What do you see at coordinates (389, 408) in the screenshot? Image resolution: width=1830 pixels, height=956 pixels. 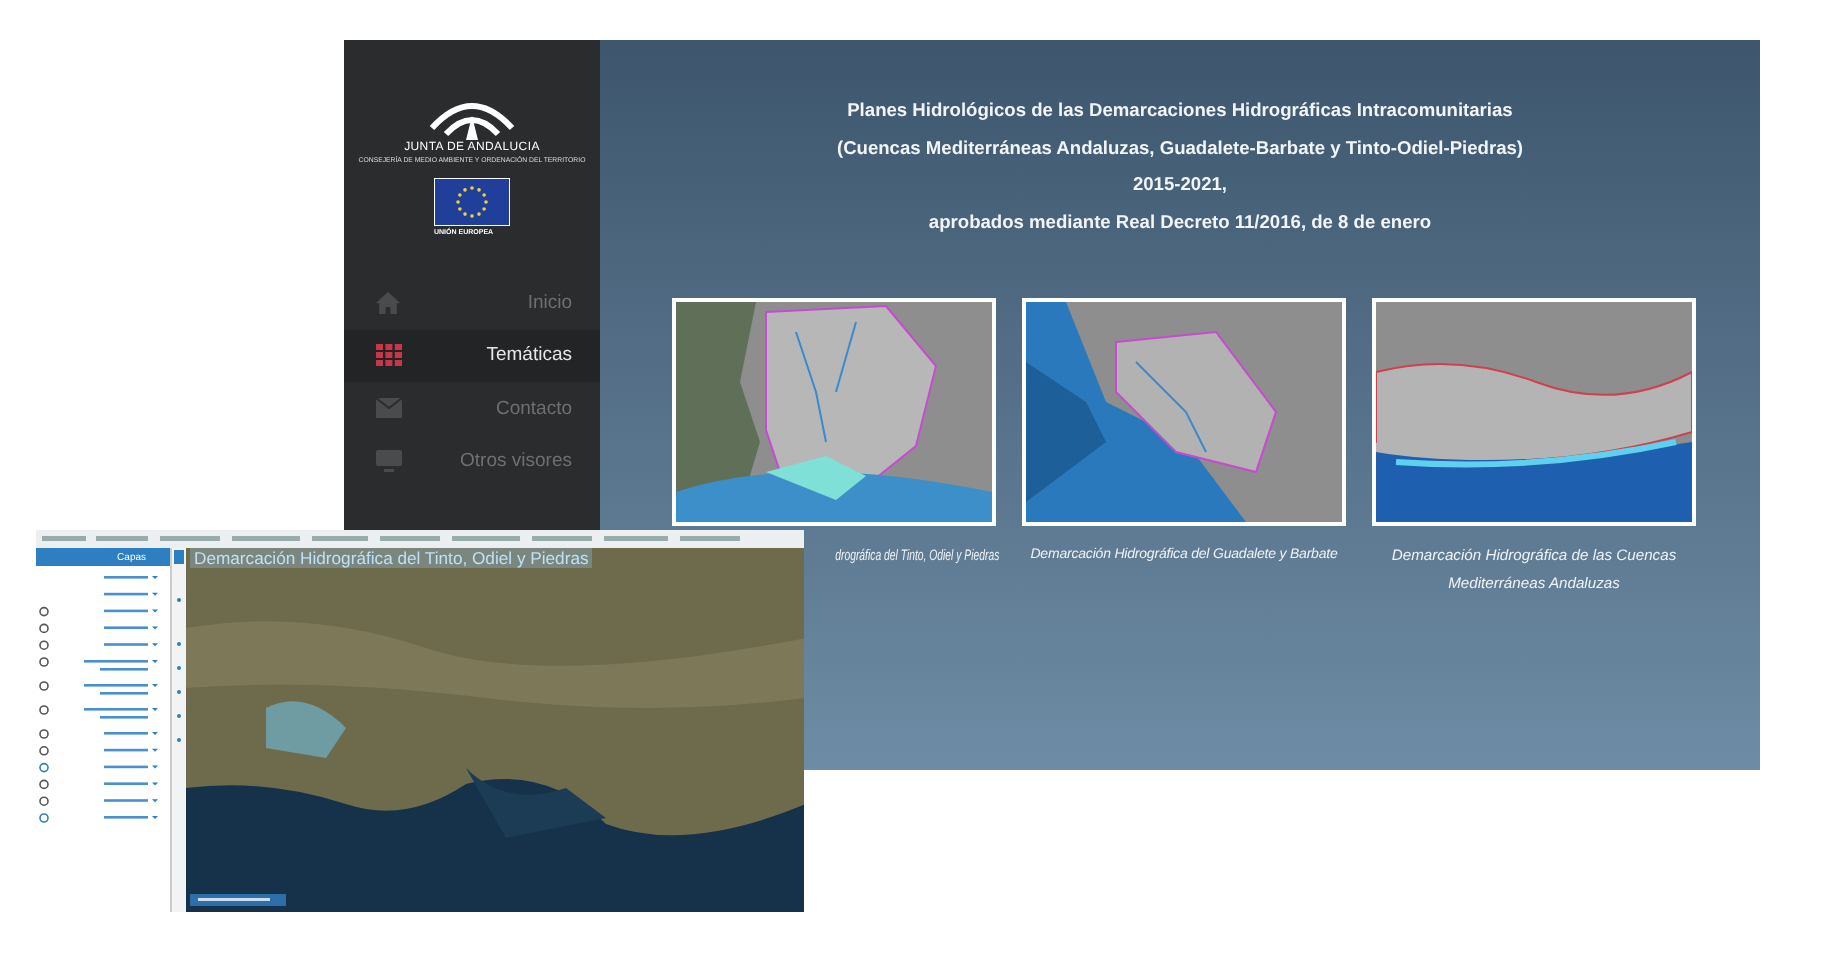 I see `envelope-icon` at bounding box center [389, 408].